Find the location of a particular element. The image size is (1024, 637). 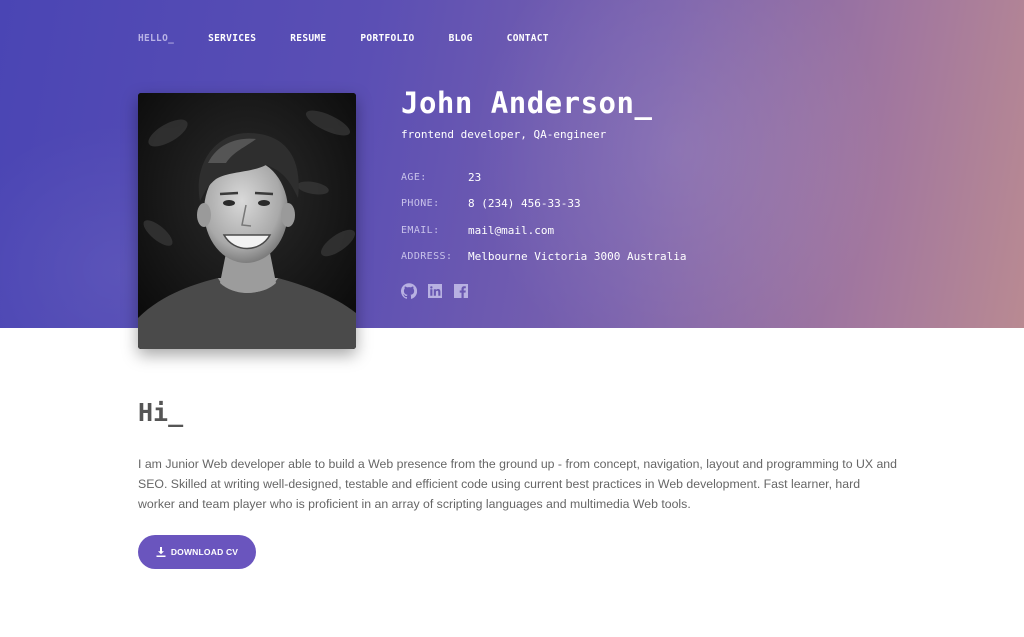

nav-item-contact: CONTACT is located at coordinates (528, 38).